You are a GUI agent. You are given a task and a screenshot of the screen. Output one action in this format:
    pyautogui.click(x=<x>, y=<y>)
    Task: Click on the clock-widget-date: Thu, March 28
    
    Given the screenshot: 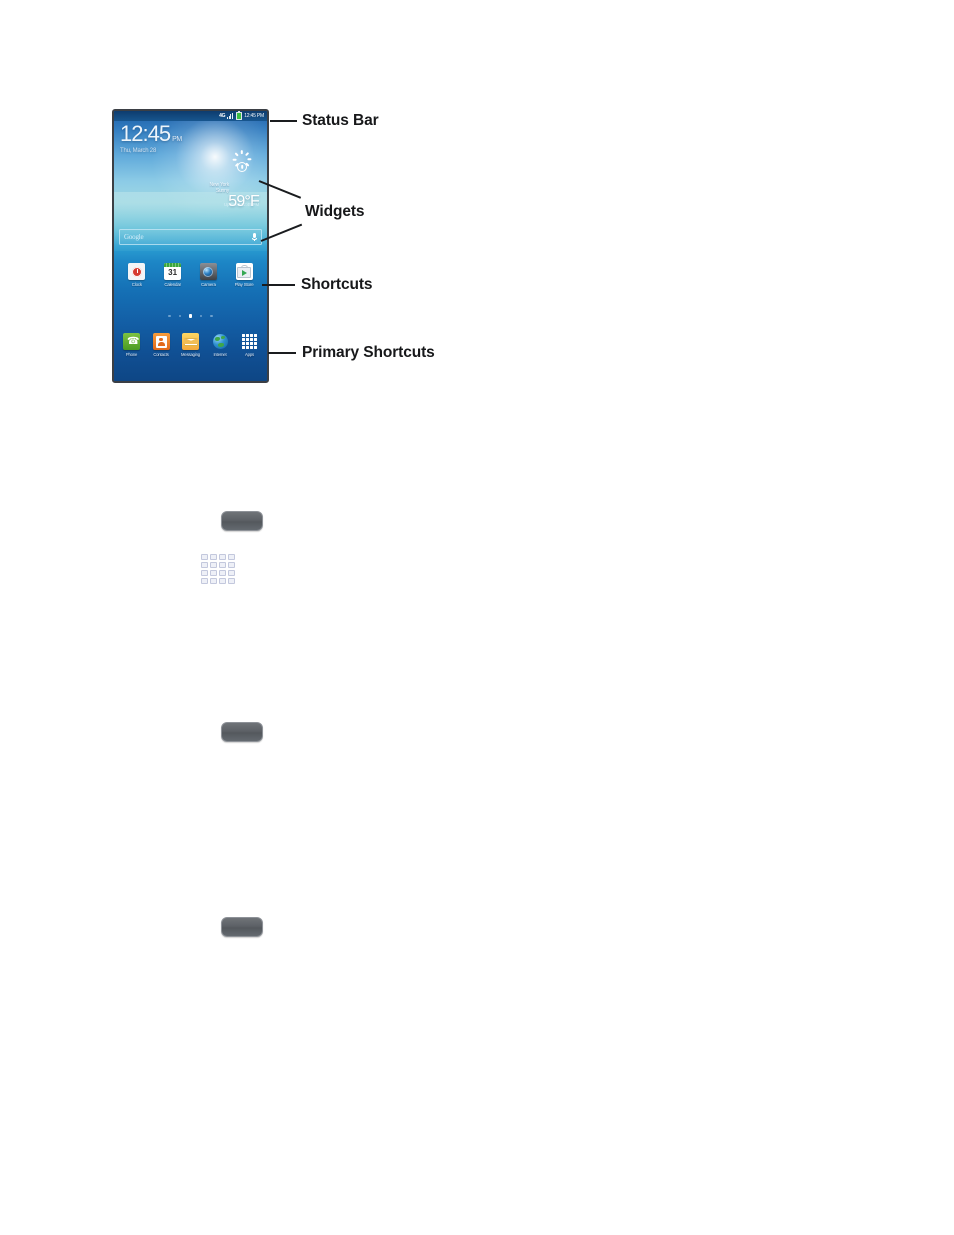 What is the action you would take?
    pyautogui.click(x=138, y=151)
    